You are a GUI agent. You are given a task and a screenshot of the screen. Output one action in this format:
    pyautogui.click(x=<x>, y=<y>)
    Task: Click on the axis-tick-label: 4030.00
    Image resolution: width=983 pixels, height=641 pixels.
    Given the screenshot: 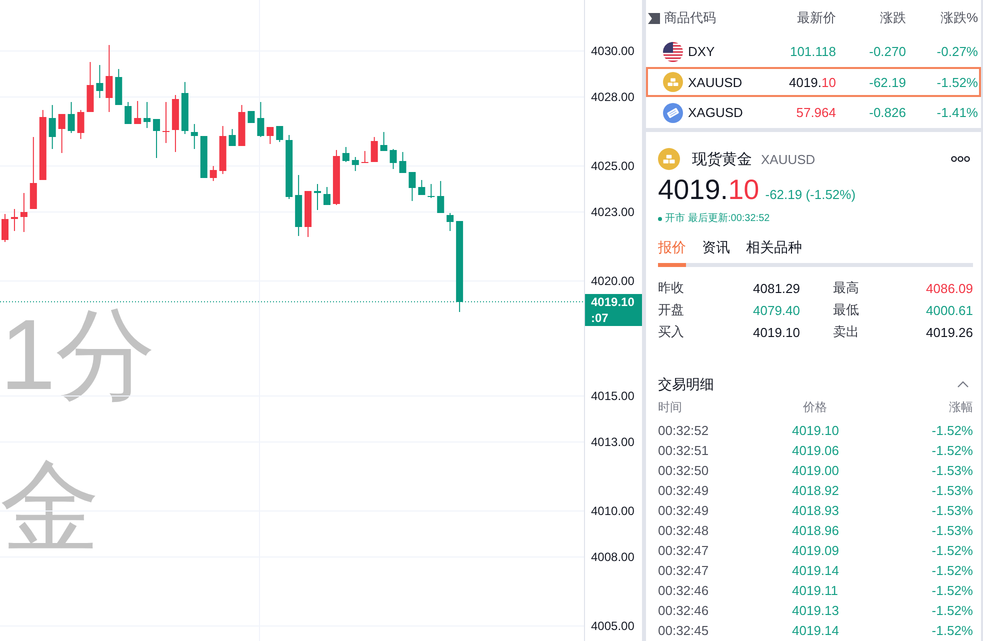 What is the action you would take?
    pyautogui.click(x=612, y=51)
    